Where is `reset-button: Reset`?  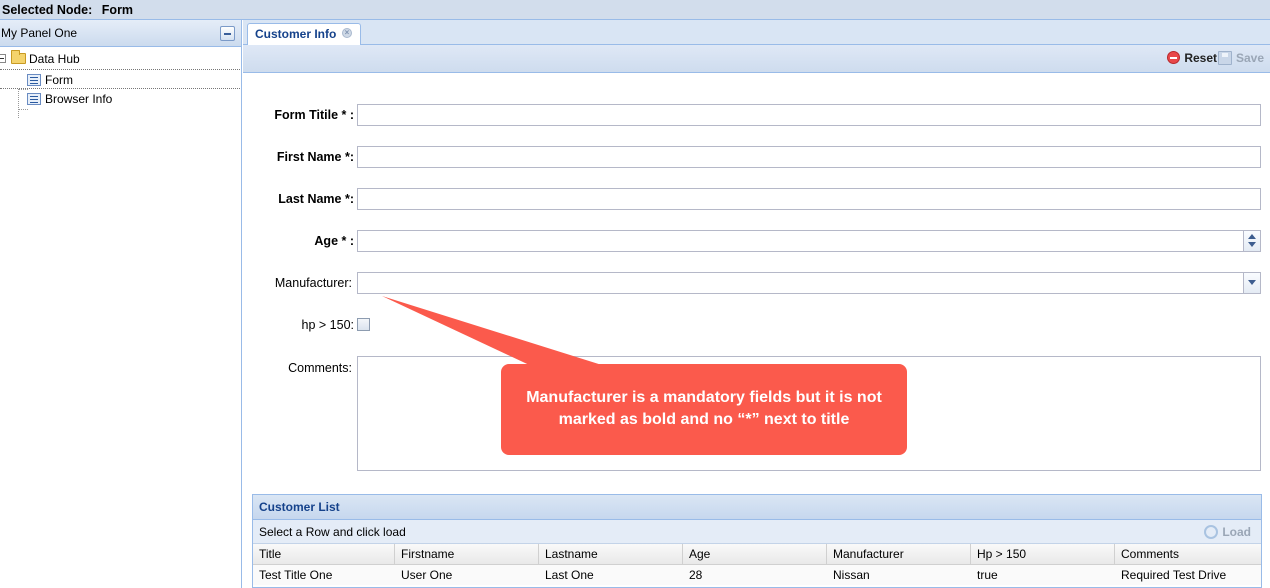 reset-button: Reset is located at coordinates (1192, 58).